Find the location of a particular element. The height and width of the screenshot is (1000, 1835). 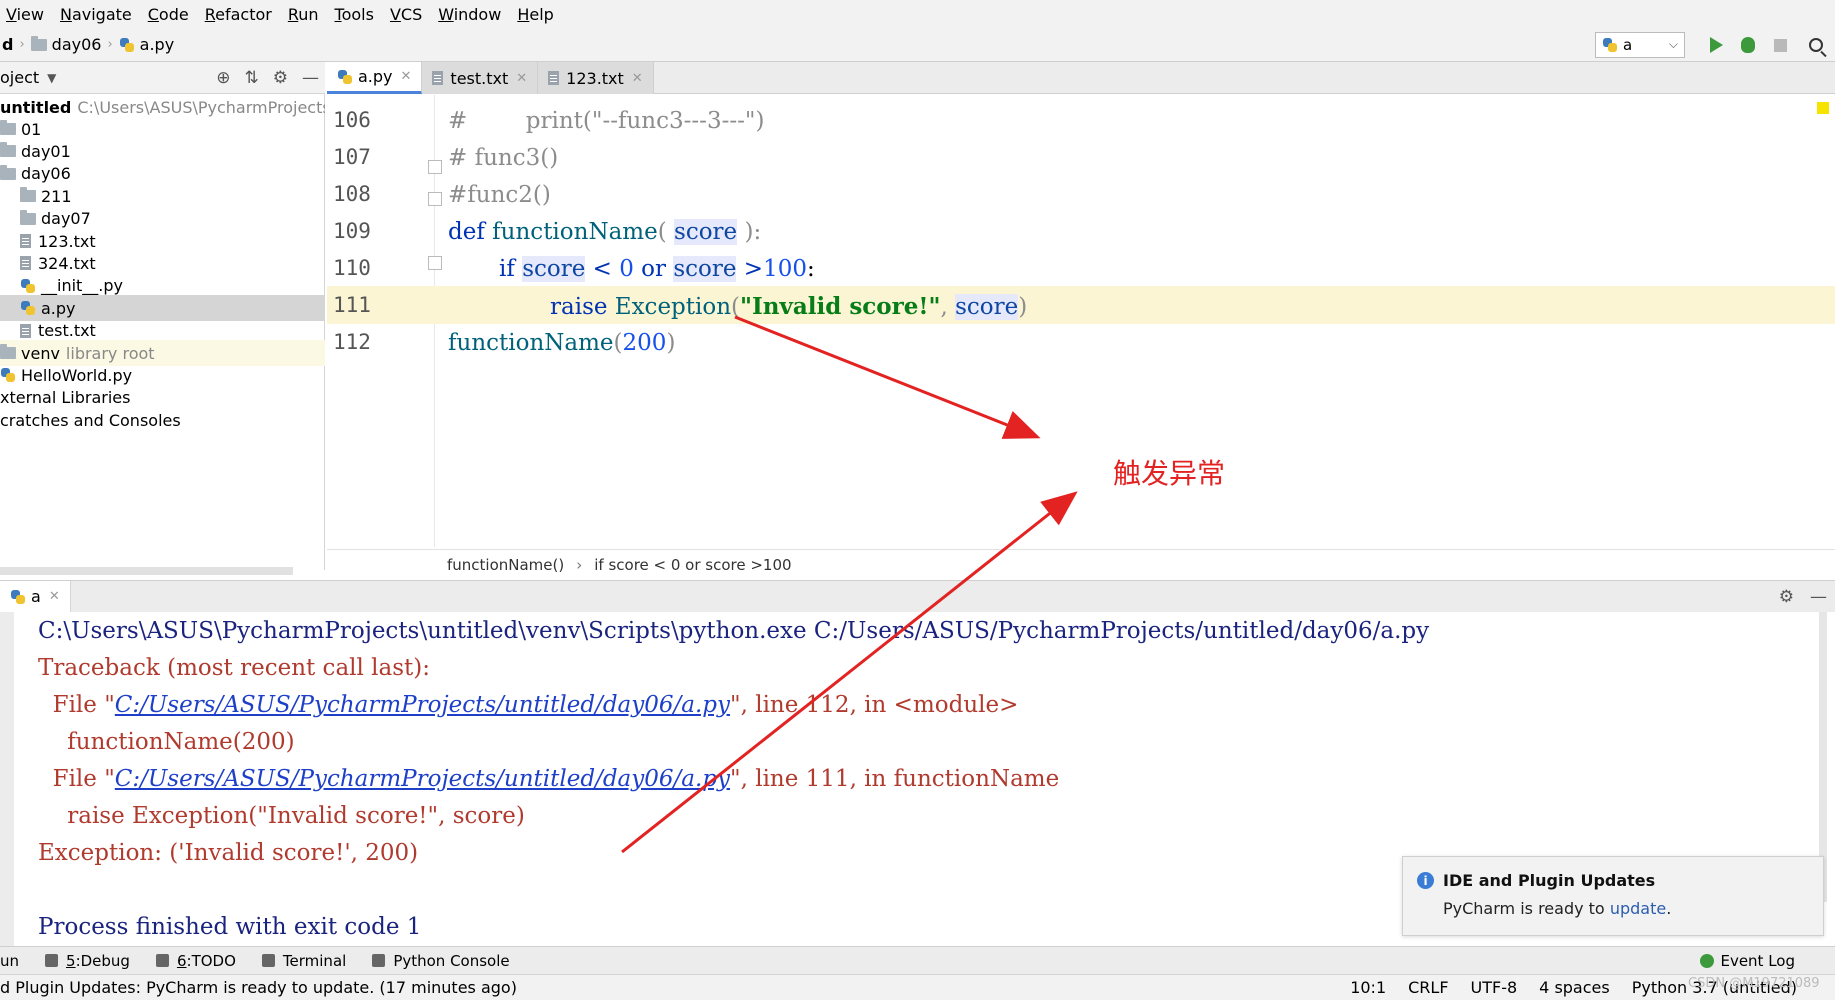

line-separator: CRLF is located at coordinates (1428, 987).